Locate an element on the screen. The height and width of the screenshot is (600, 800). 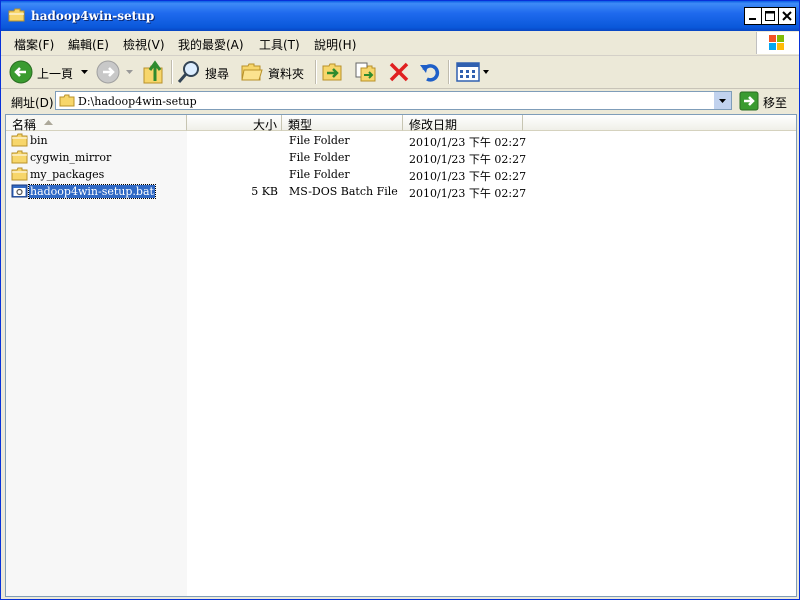
file-name: my_packages is located at coordinates (67, 174).